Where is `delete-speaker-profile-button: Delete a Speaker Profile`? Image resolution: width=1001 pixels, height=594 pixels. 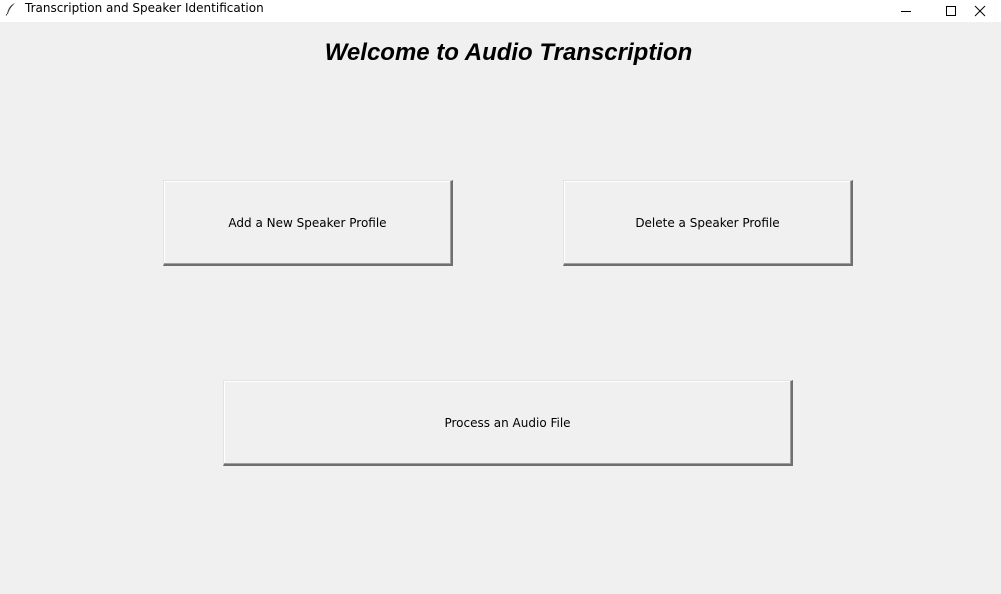 delete-speaker-profile-button: Delete a Speaker Profile is located at coordinates (708, 223).